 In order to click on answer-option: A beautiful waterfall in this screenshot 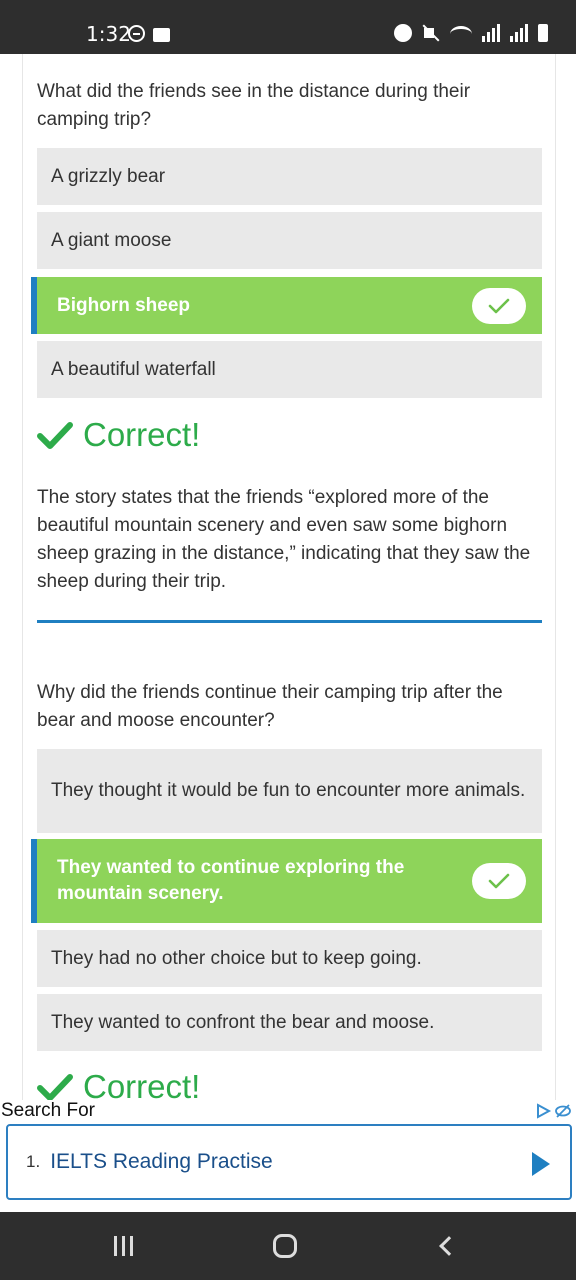, I will do `click(289, 369)`.